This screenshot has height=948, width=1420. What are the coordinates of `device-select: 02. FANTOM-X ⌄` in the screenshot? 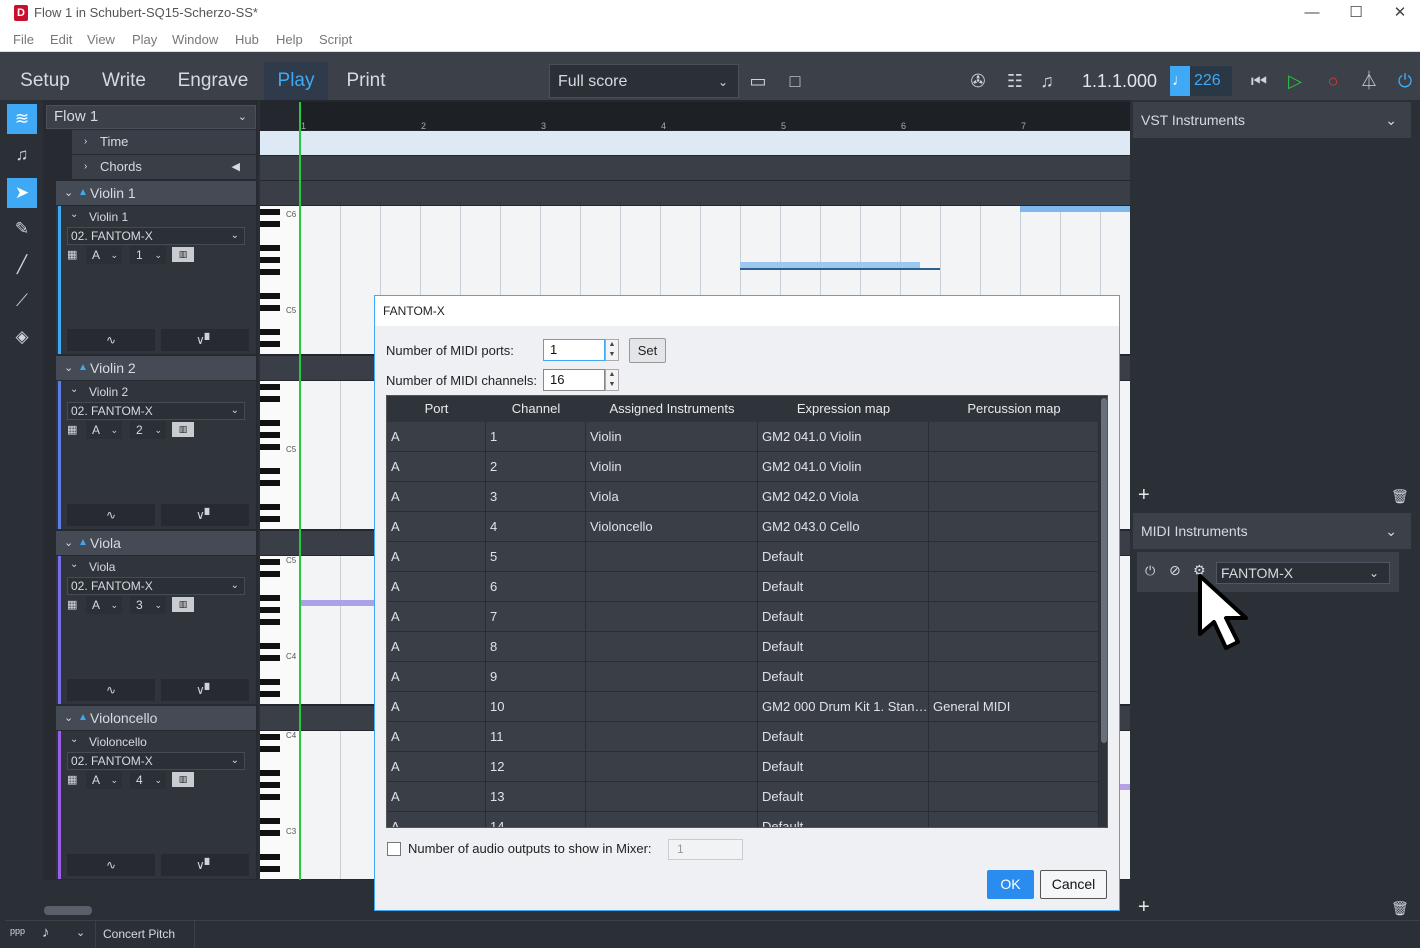 It's located at (156, 586).